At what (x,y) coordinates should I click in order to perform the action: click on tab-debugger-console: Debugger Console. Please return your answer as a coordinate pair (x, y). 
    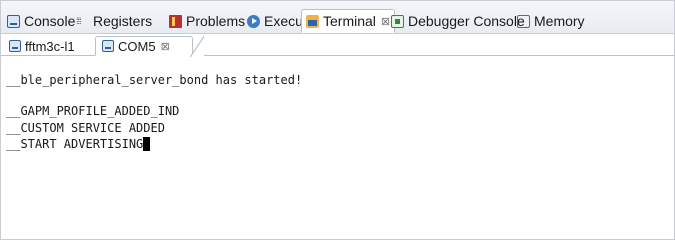
    Looking at the image, I should click on (458, 21).